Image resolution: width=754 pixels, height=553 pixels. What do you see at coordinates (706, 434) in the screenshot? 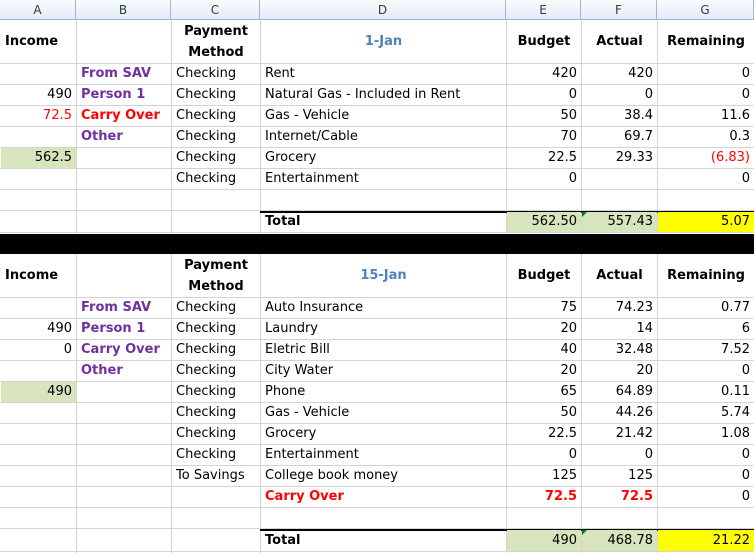
I see `remaining-cell: 1.08` at bounding box center [706, 434].